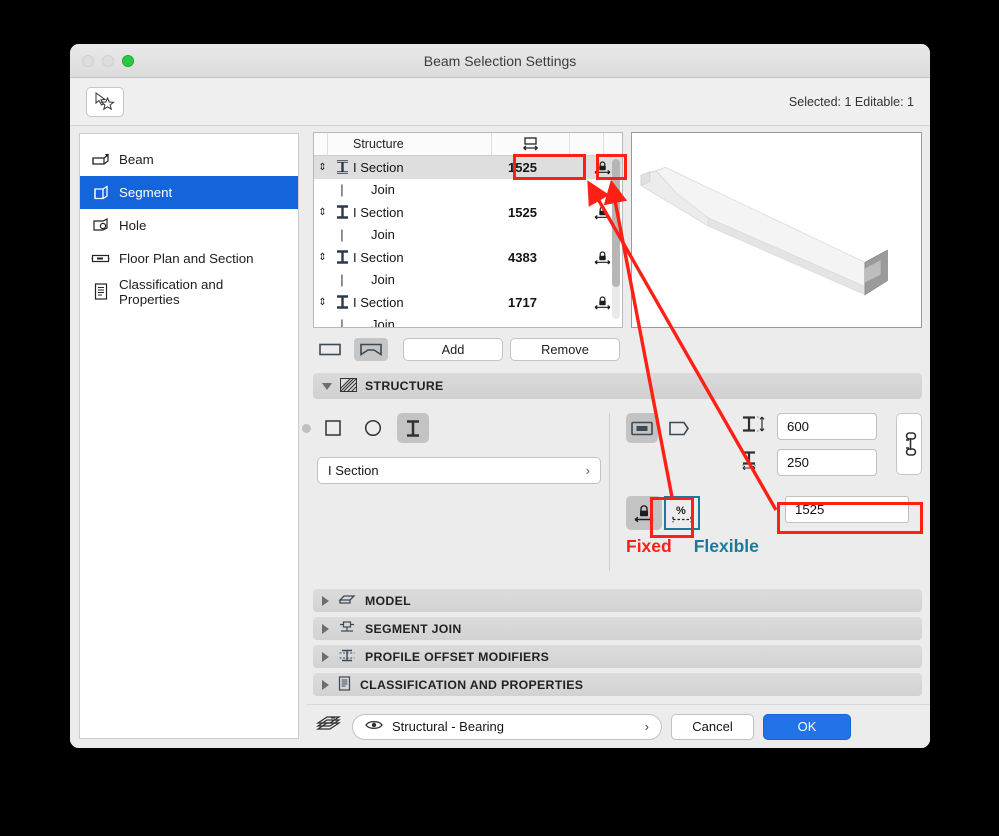 The width and height of the screenshot is (999, 836). Describe the element at coordinates (679, 428) in the screenshot. I see `tapered-profile-button` at that location.